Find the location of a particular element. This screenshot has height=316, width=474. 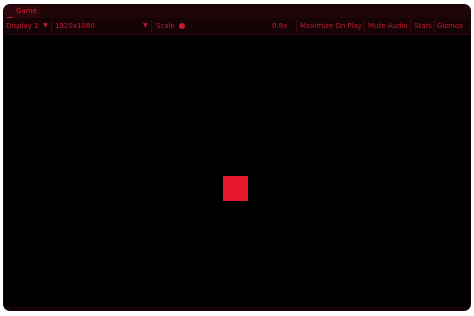

scale-slider-handle is located at coordinates (182, 26).